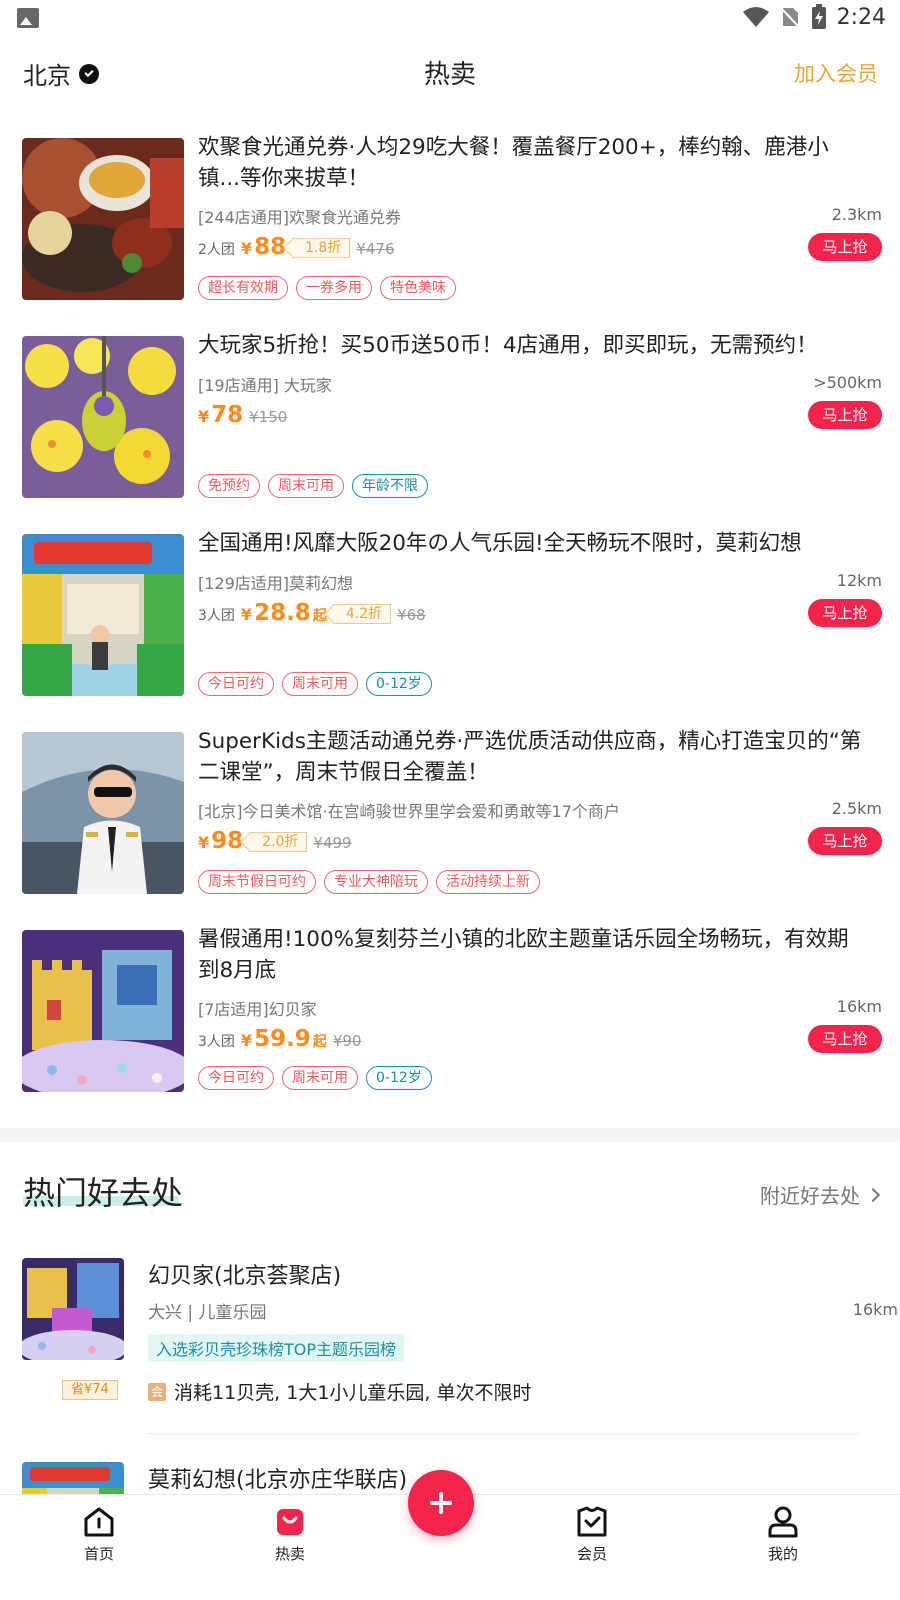 The width and height of the screenshot is (900, 1600). I want to click on original-price: ¥68, so click(411, 615).